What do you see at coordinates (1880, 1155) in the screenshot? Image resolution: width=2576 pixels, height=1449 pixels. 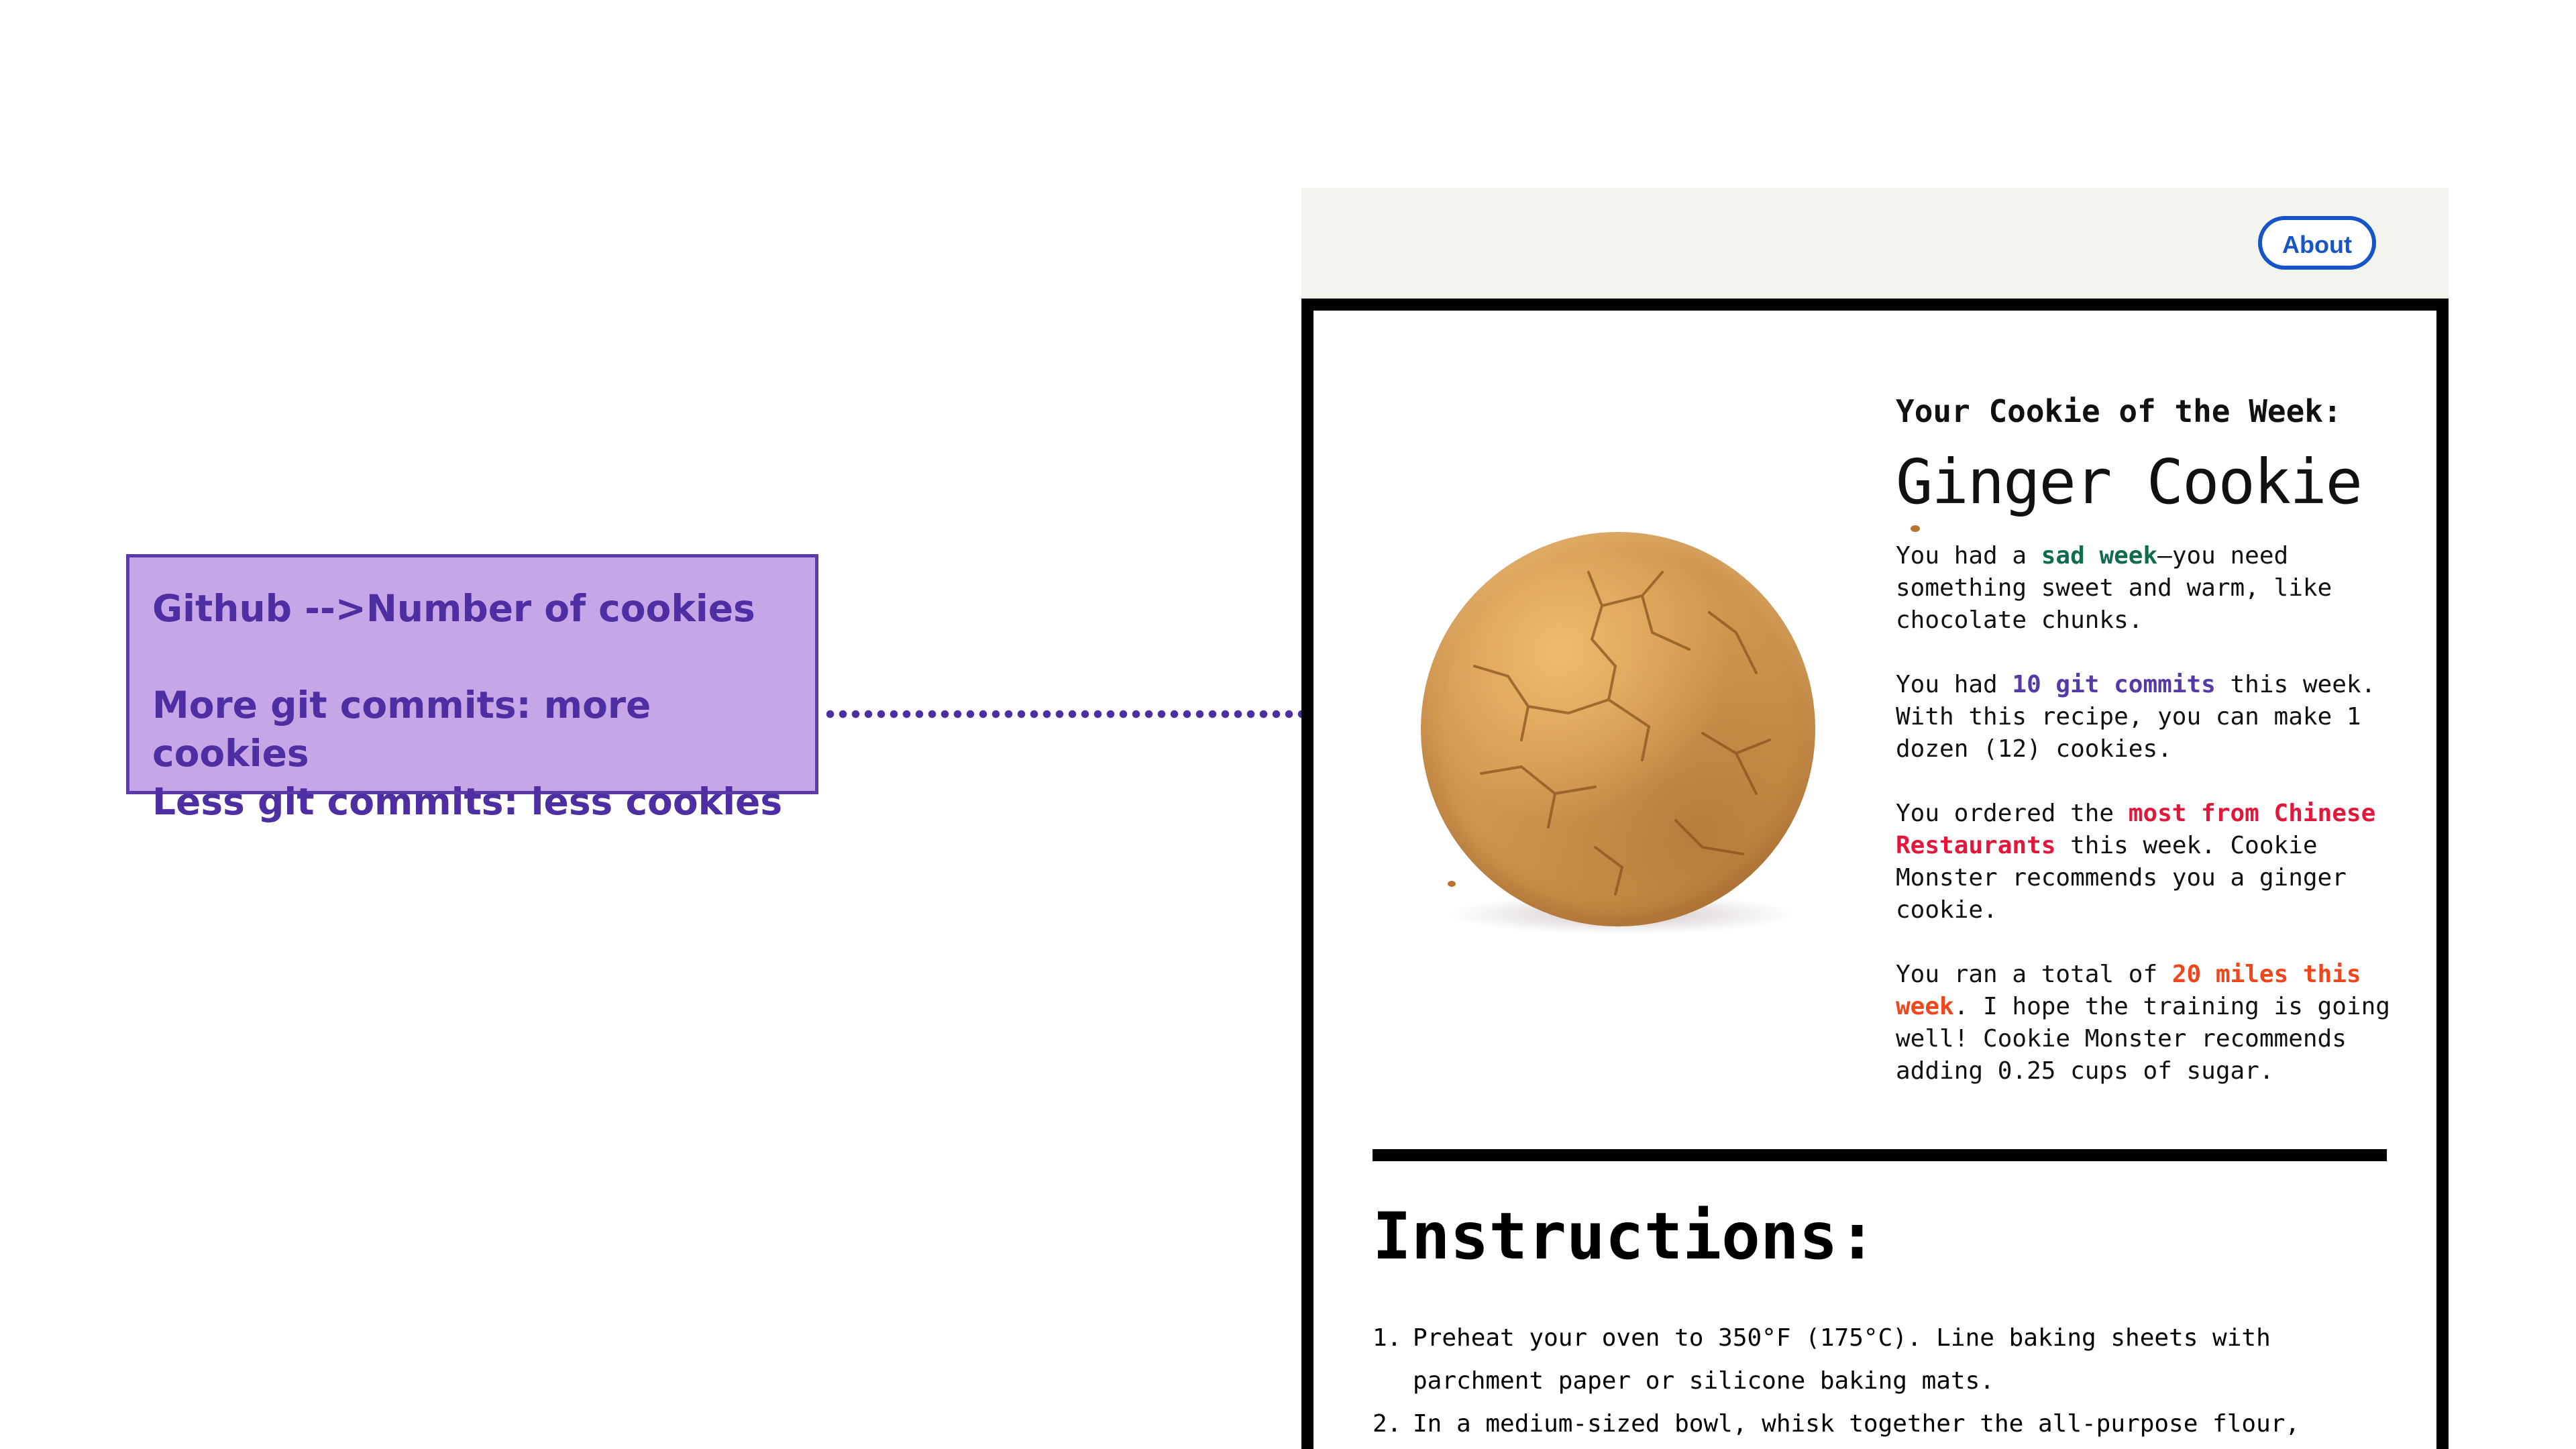 I see `section-divider` at bounding box center [1880, 1155].